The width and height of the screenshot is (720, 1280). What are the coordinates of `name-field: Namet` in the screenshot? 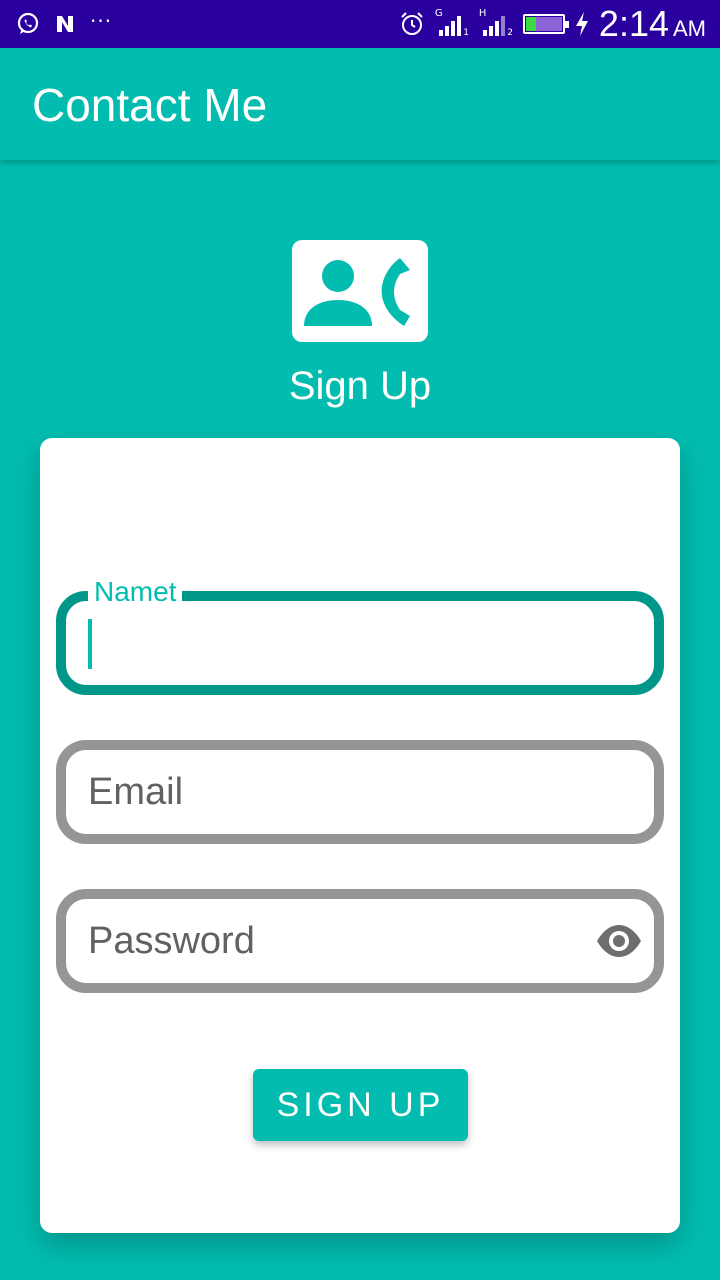 It's located at (360, 635).